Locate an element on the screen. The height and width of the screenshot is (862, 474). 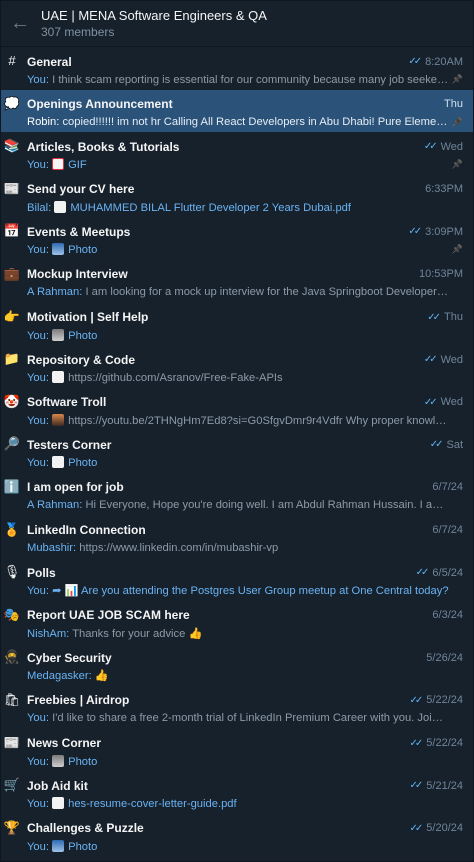
topic-icon: 👉 is located at coordinates (12, 316).